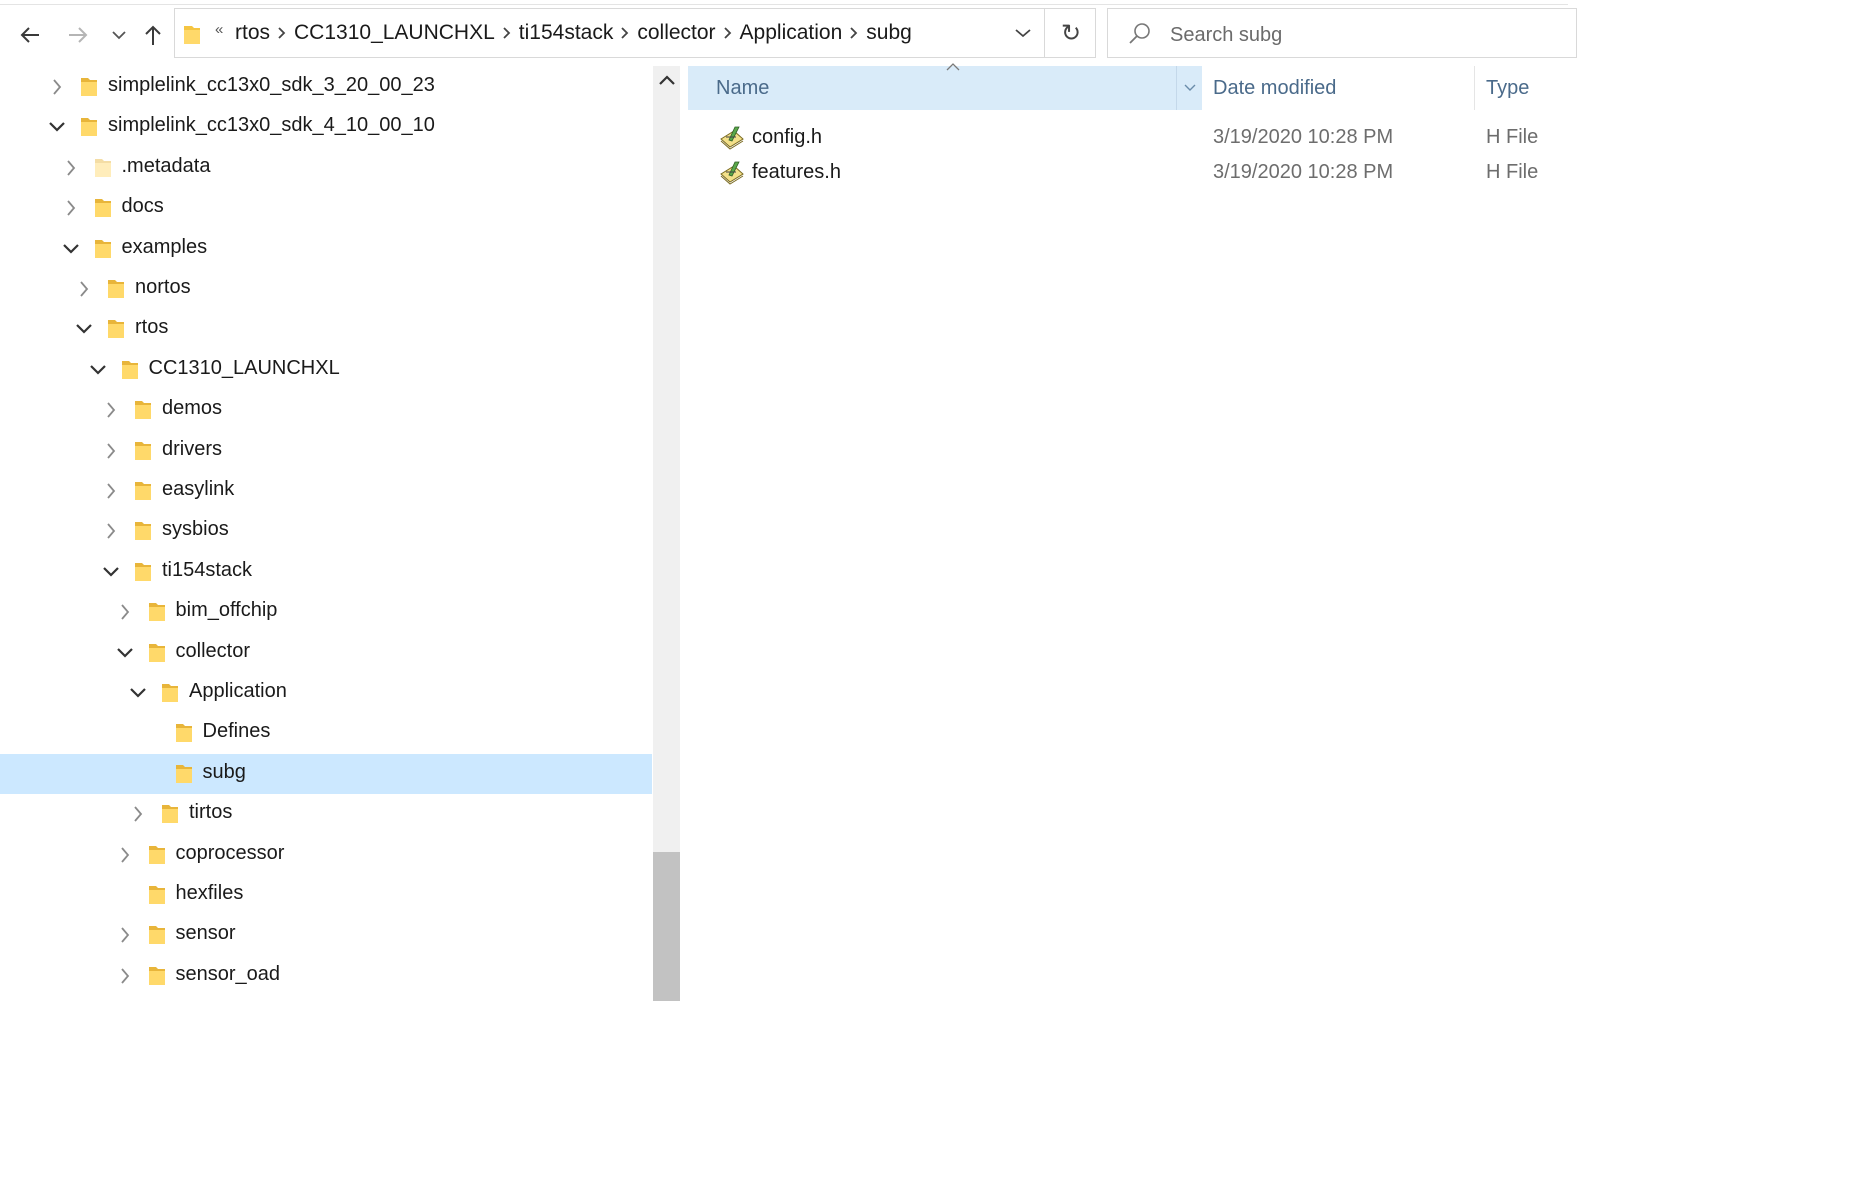 The height and width of the screenshot is (1188, 1861). Describe the element at coordinates (326, 976) in the screenshot. I see `tree-item: sensor_oad` at that location.